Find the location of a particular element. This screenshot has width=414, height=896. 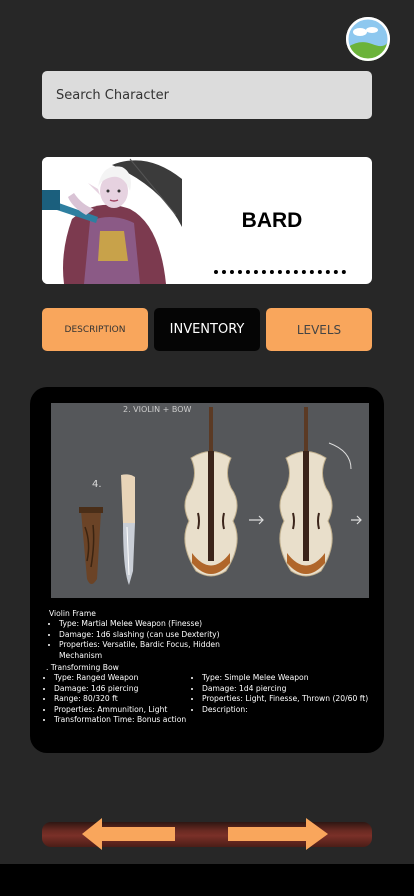

bottom-bar is located at coordinates (207, 880).